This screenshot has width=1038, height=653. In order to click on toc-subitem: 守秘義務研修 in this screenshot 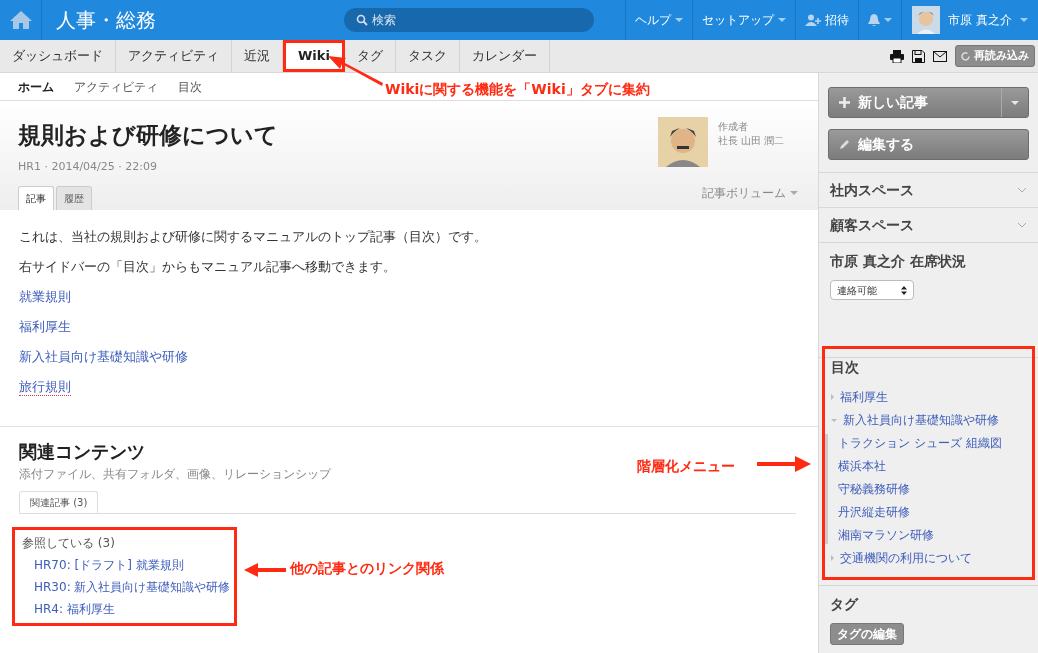, I will do `click(874, 489)`.